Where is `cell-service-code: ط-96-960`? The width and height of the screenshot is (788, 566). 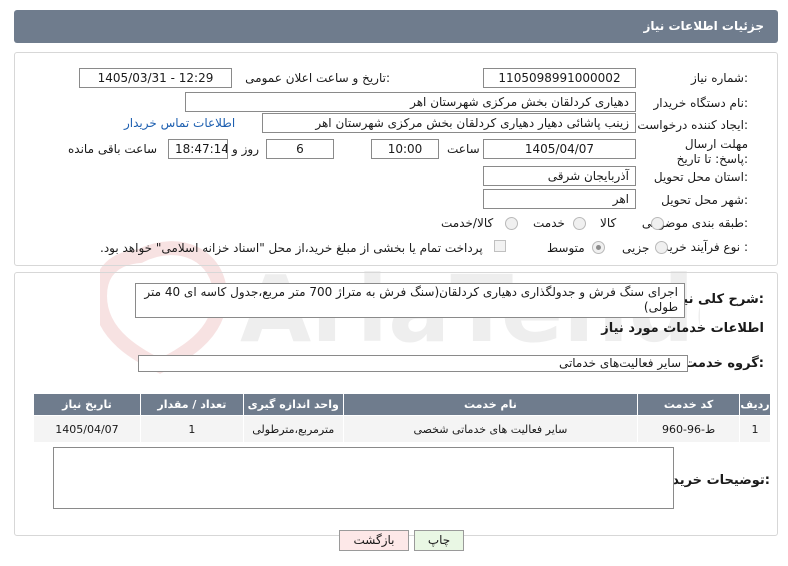 cell-service-code: ط-96-960 is located at coordinates (689, 429).